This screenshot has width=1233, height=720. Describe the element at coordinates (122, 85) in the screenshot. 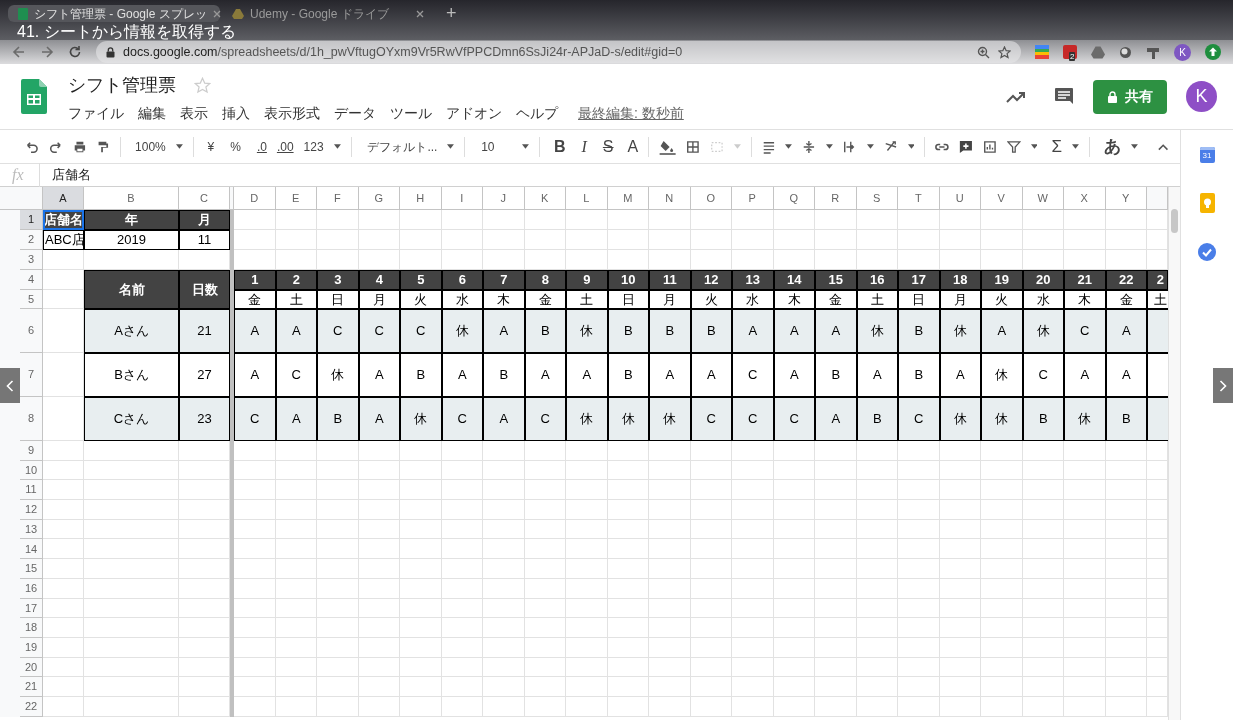

I see `document-title: シフト管理票` at that location.